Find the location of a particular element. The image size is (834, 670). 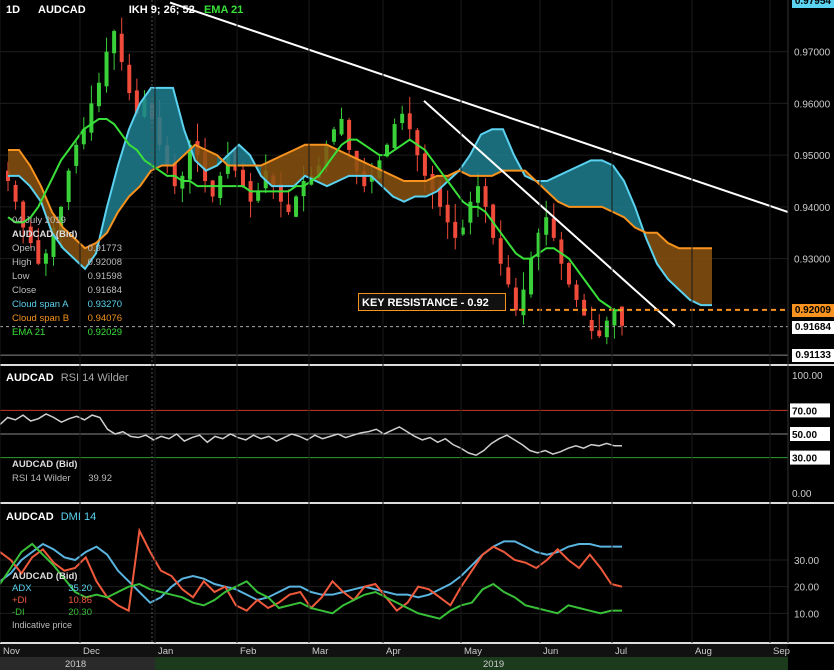

tooltip-value: 0.94076 is located at coordinates (104, 318).